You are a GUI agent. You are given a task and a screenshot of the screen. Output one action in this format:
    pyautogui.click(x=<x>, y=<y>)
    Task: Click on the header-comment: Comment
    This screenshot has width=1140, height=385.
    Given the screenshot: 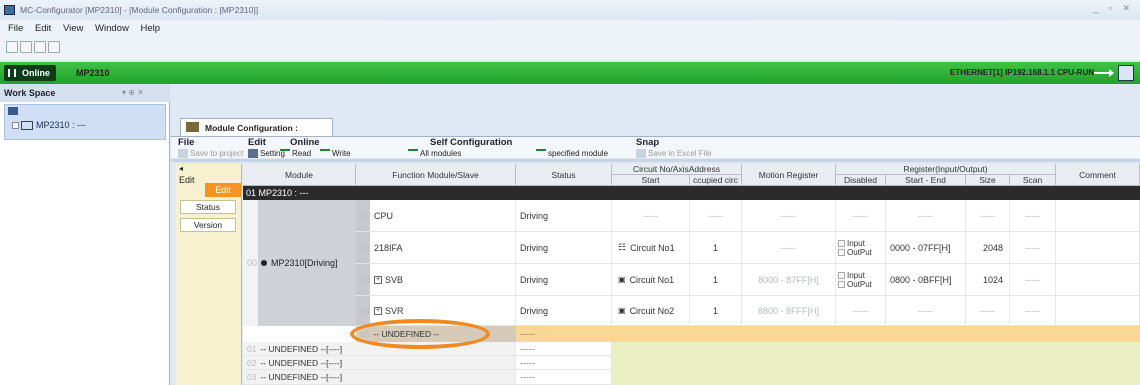 What is the action you would take?
    pyautogui.click(x=1098, y=175)
    